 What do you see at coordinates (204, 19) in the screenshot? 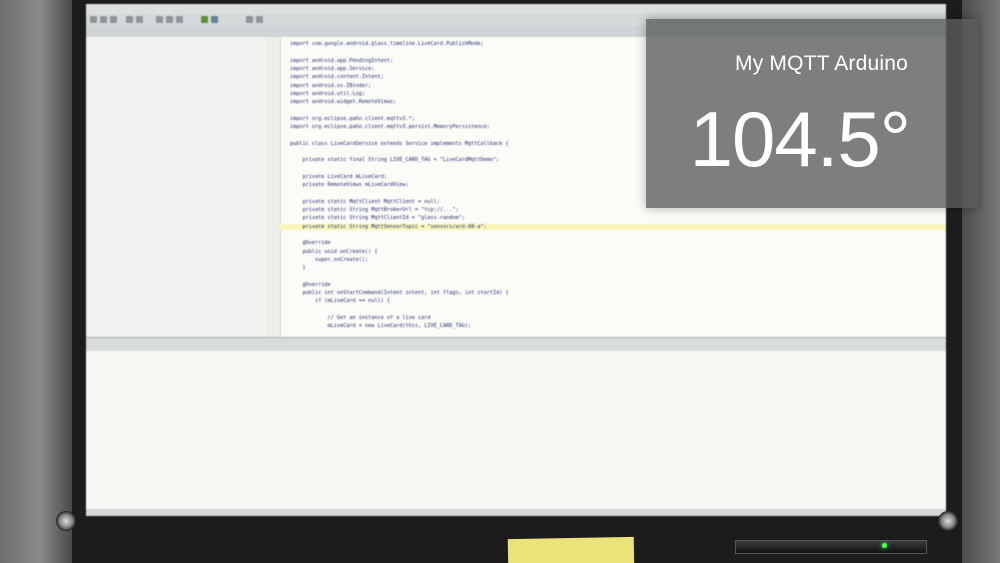
I see `run-icon` at bounding box center [204, 19].